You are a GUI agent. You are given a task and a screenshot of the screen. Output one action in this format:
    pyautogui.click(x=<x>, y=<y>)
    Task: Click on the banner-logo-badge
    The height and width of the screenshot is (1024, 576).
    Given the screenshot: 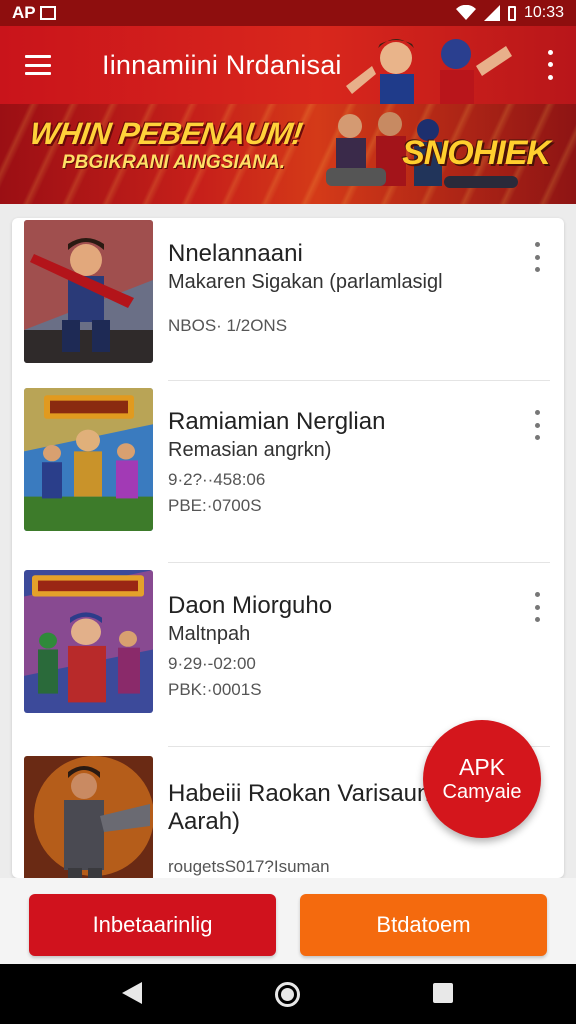 What is the action you would take?
    pyautogui.click(x=481, y=182)
    